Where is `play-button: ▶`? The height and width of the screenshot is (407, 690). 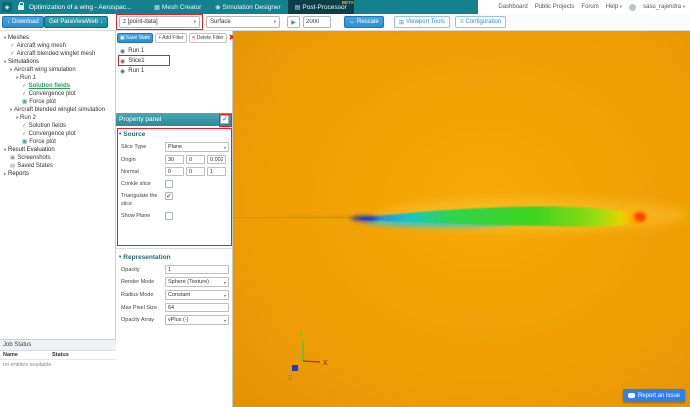
play-button: ▶ is located at coordinates (293, 22).